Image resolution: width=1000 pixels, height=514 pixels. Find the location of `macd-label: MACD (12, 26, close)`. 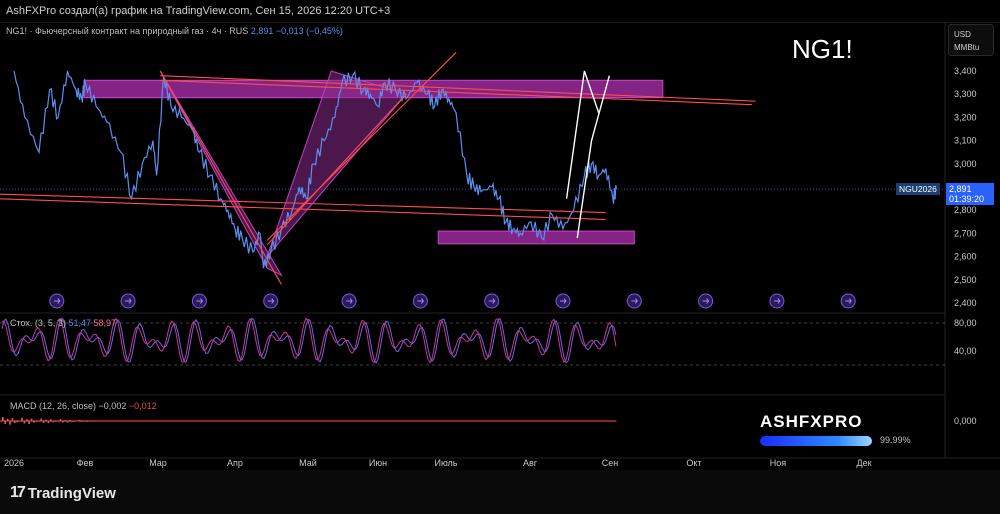

macd-label: MACD (12, 26, close) is located at coordinates (53, 406).